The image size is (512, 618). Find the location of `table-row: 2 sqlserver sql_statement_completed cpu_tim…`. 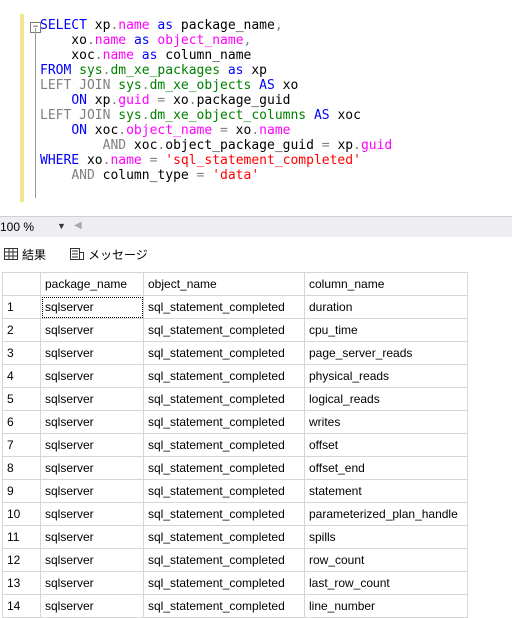

table-row: 2 sqlserver sql_statement_completed cpu_tim… is located at coordinates (235, 330).